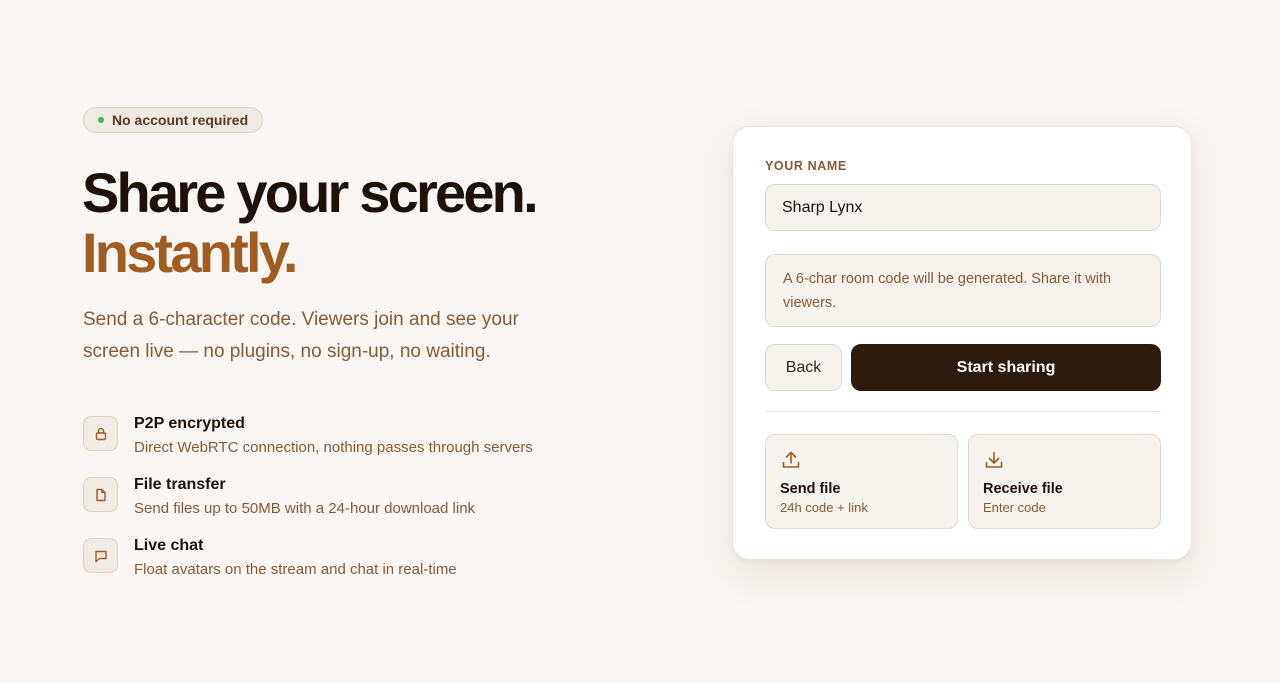 Image resolution: width=1280 pixels, height=683 pixels. What do you see at coordinates (1006, 367) in the screenshot?
I see `start-sharing-button: Start sharing` at bounding box center [1006, 367].